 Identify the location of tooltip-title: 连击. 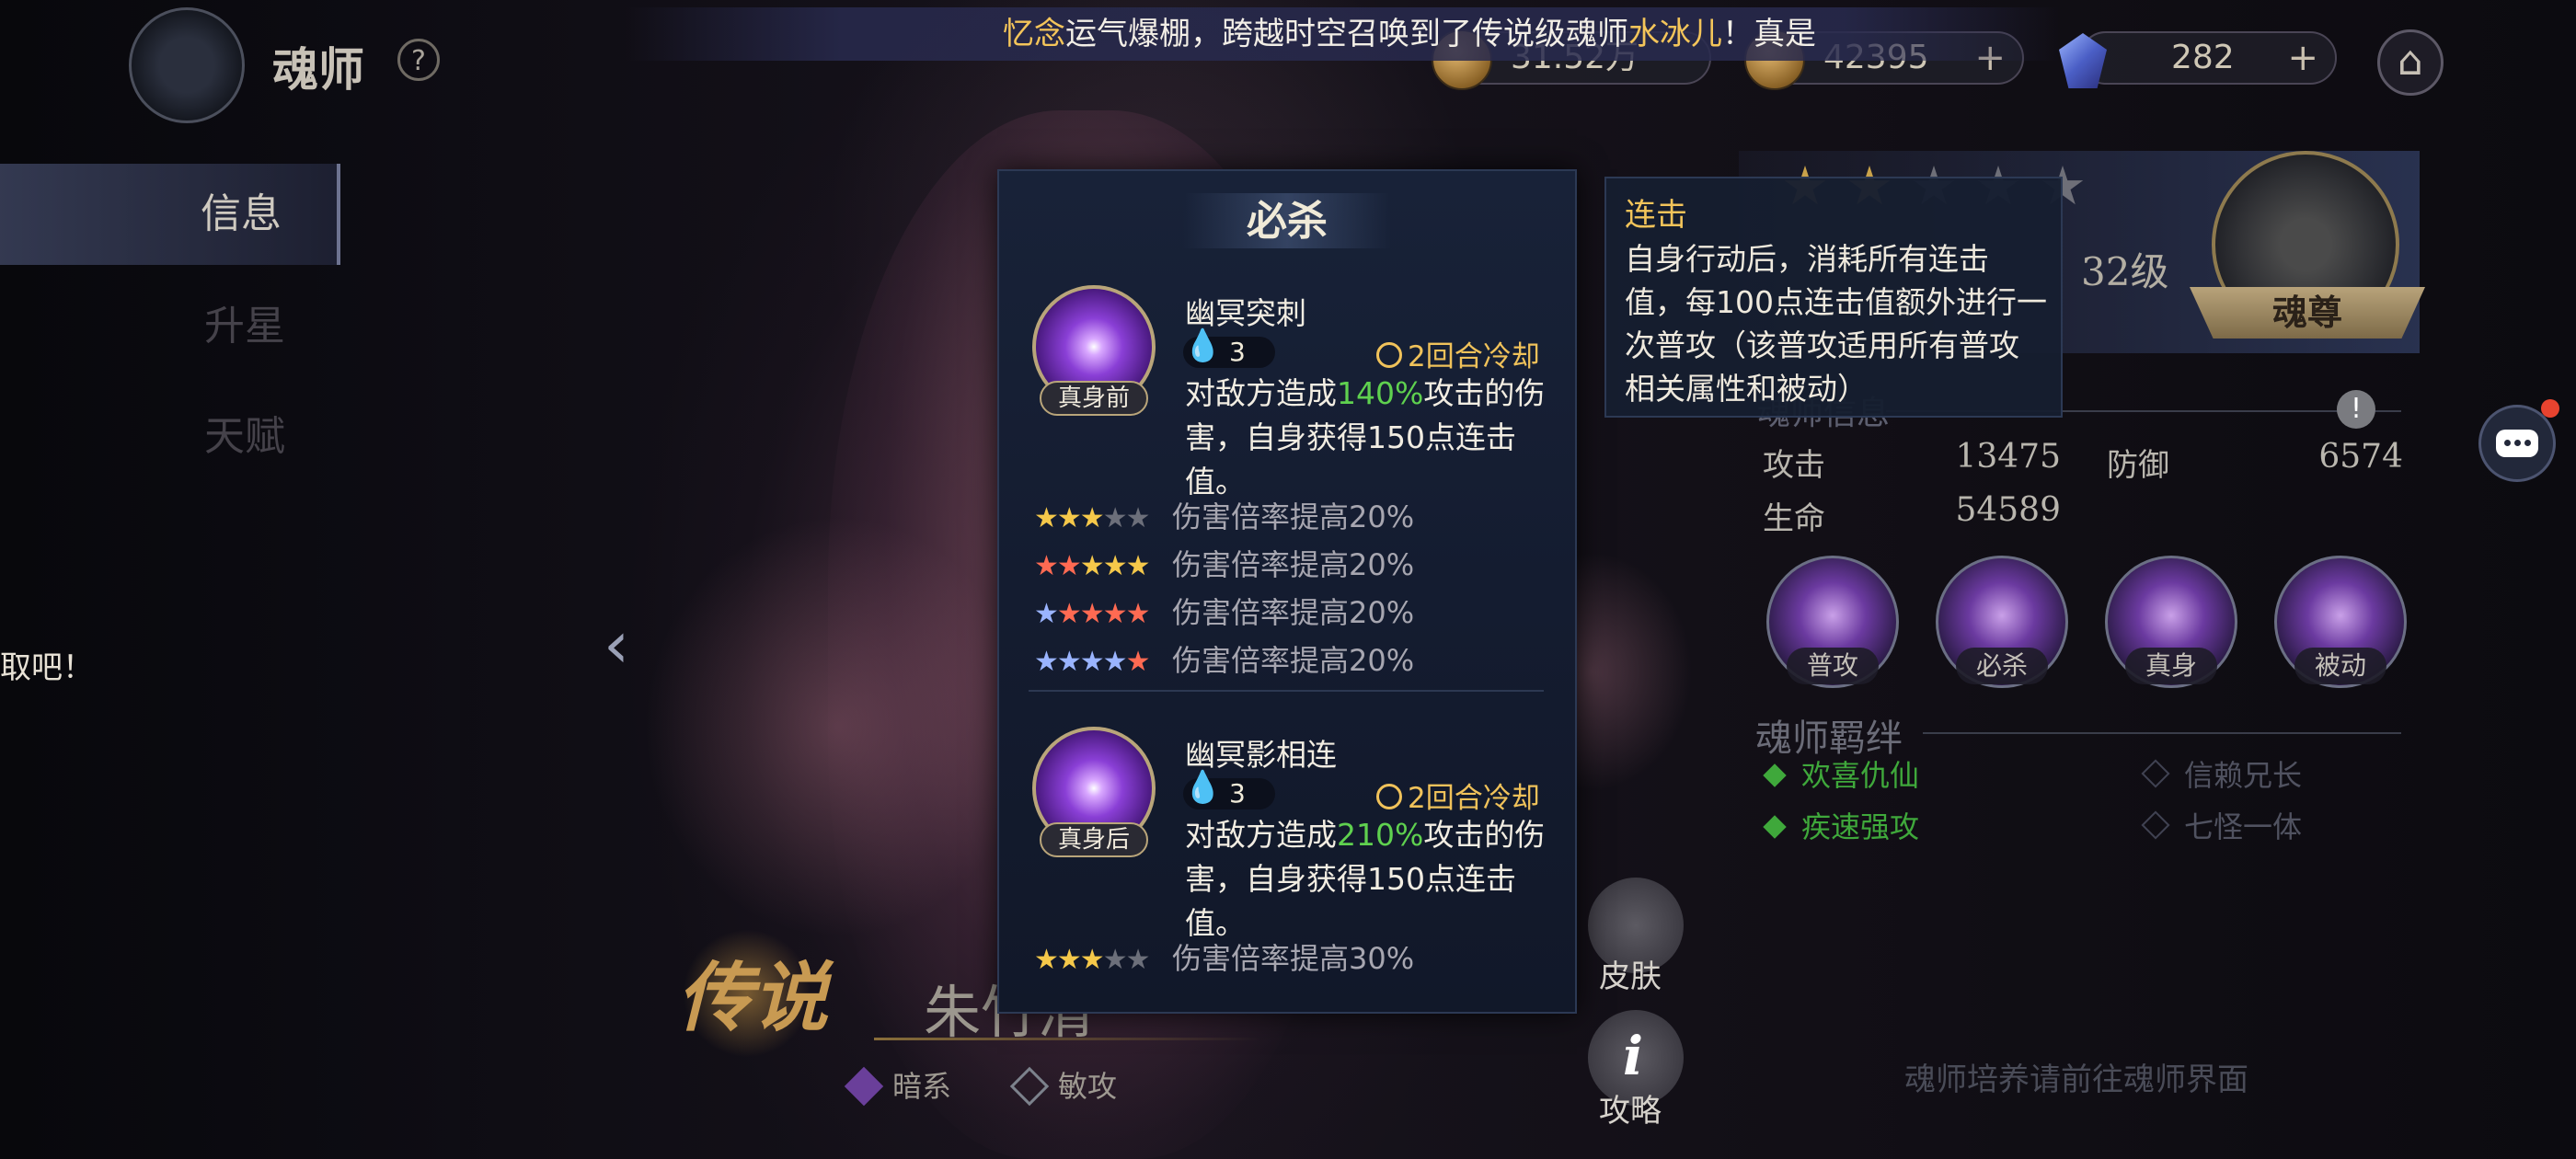
(1656, 215).